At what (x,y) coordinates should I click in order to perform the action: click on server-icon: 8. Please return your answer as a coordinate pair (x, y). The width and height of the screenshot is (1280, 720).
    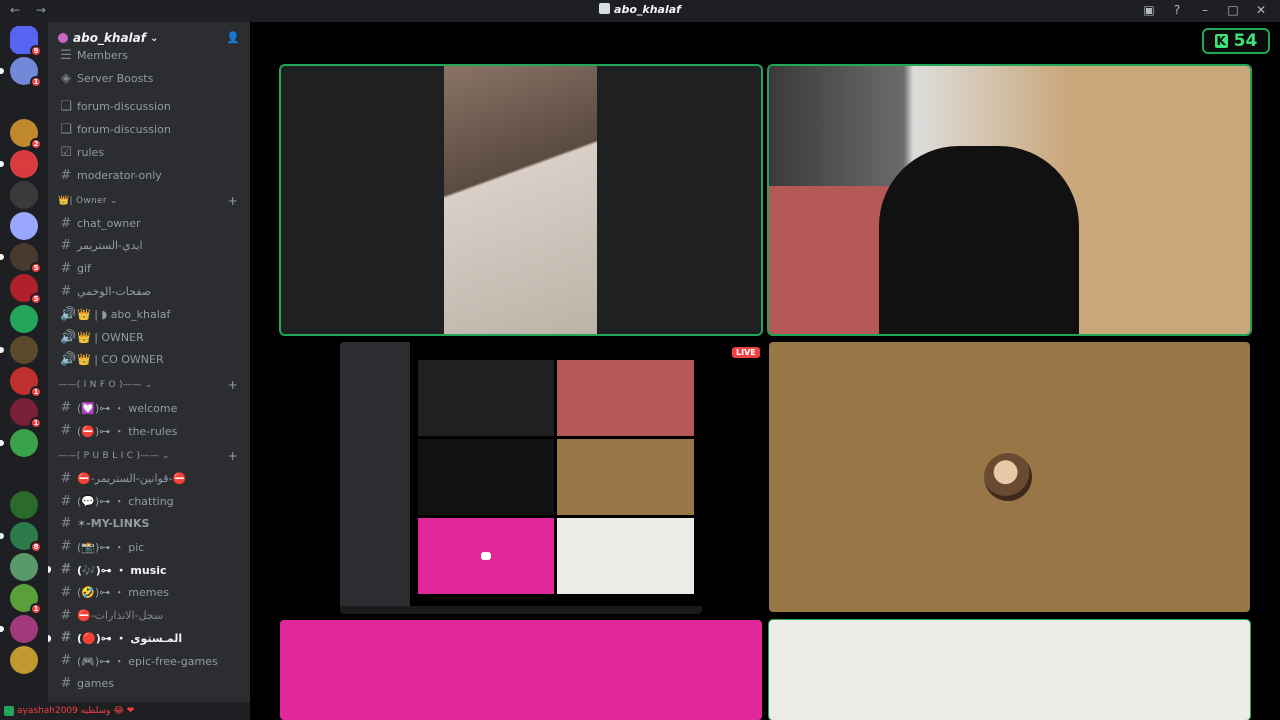
    Looking at the image, I should click on (21, 537).